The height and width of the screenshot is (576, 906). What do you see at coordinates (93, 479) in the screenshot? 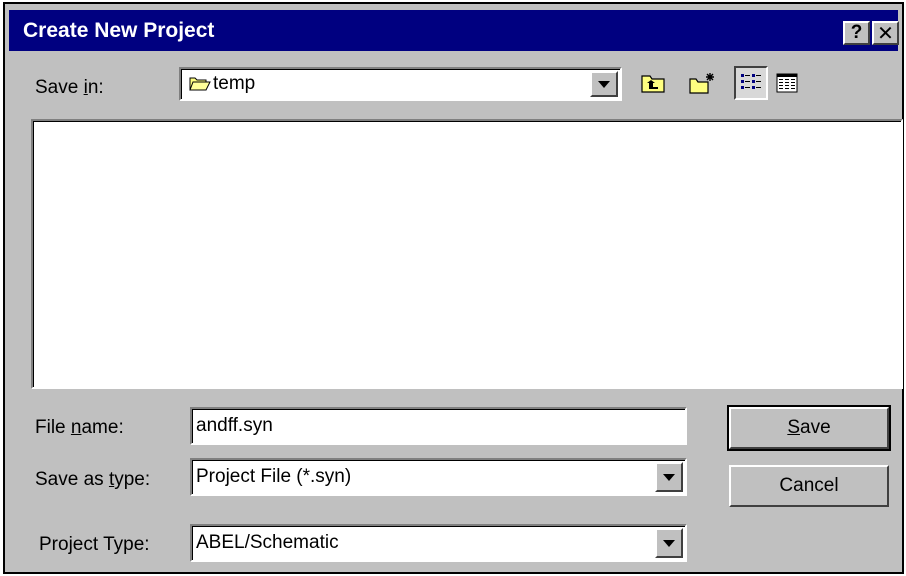
I see `save-as-type-label: Save as type:` at bounding box center [93, 479].